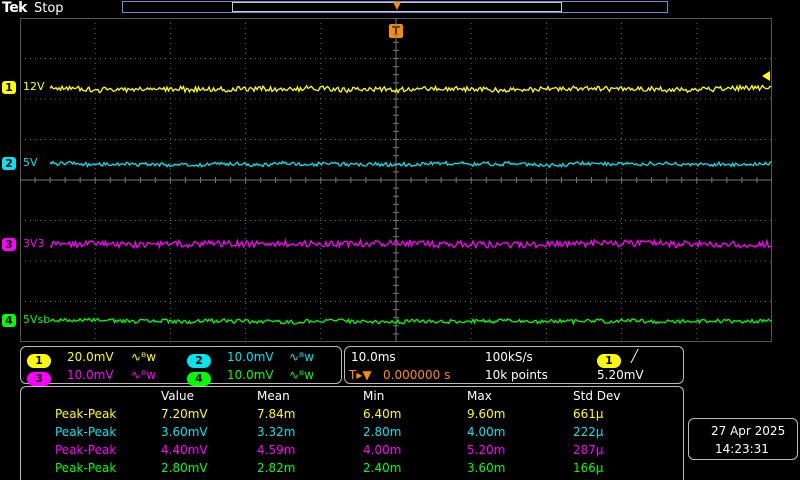 The image size is (800, 480). Describe the element at coordinates (597, 396) in the screenshot. I see `header-stddev: Std Dev` at that location.